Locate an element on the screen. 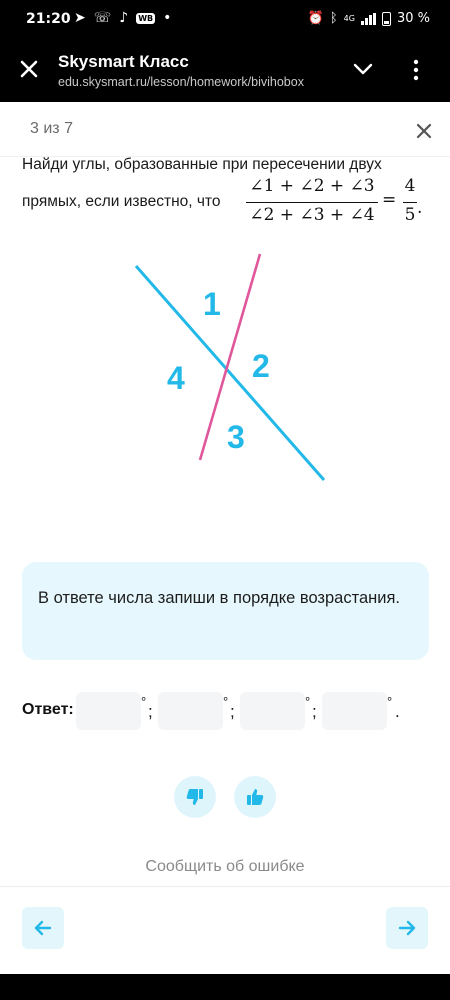 This screenshot has width=450, height=1000. close-task-icon is located at coordinates (424, 131).